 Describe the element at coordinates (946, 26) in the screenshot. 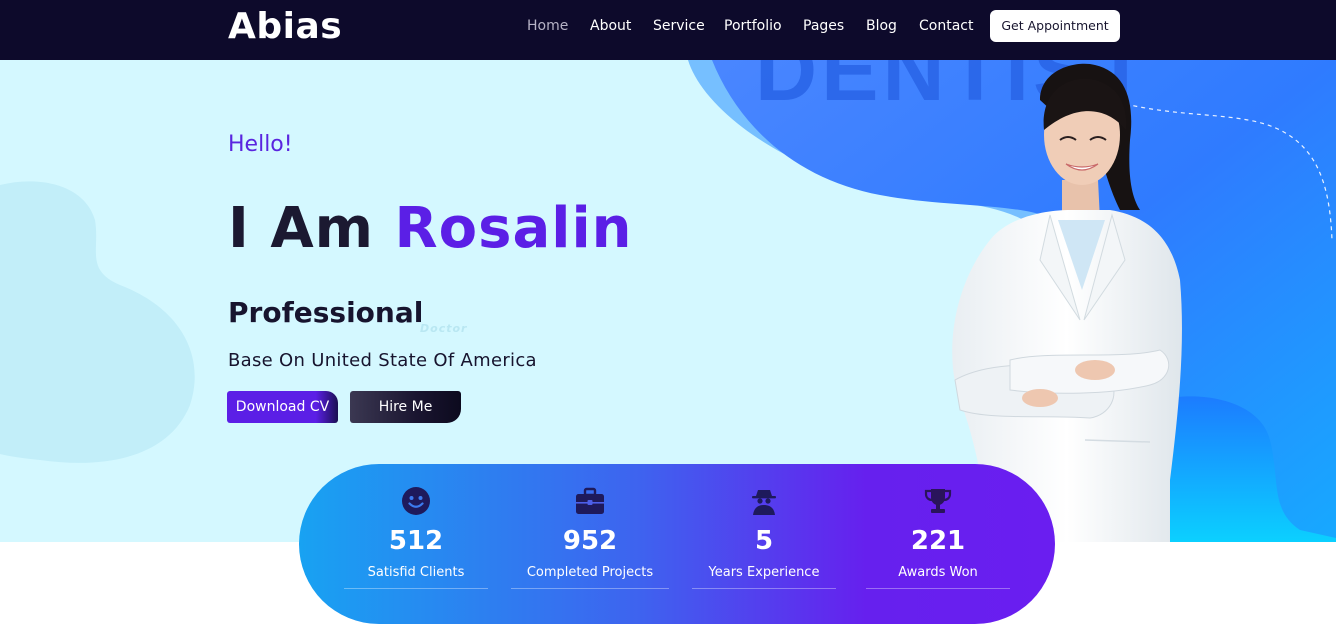

I see `nav-contact: Contact` at that location.